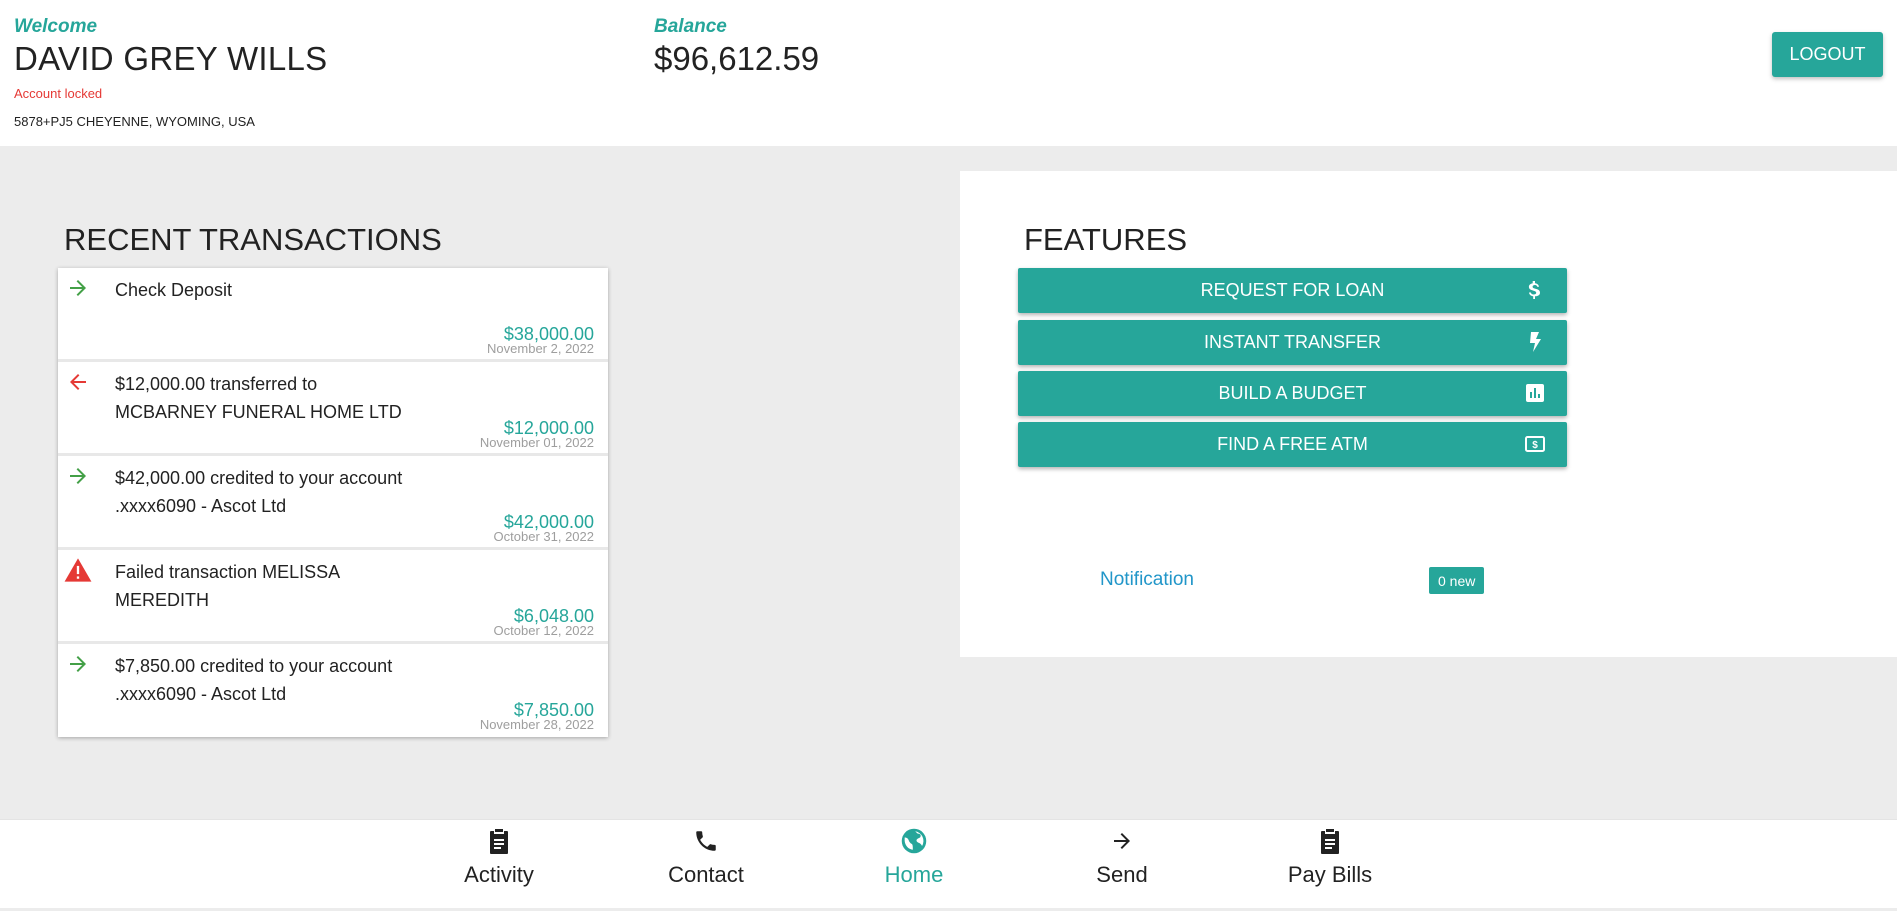 The width and height of the screenshot is (1897, 911). I want to click on nav-label: Activity, so click(499, 874).